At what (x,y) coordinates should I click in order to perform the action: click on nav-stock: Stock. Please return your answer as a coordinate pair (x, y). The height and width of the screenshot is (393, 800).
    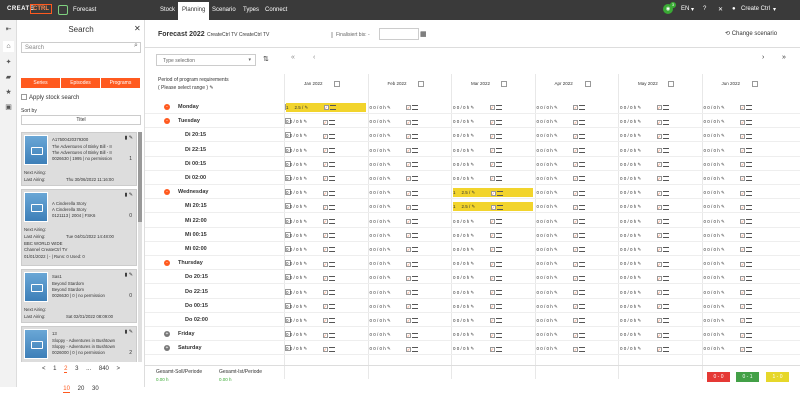
    Looking at the image, I should click on (167, 10).